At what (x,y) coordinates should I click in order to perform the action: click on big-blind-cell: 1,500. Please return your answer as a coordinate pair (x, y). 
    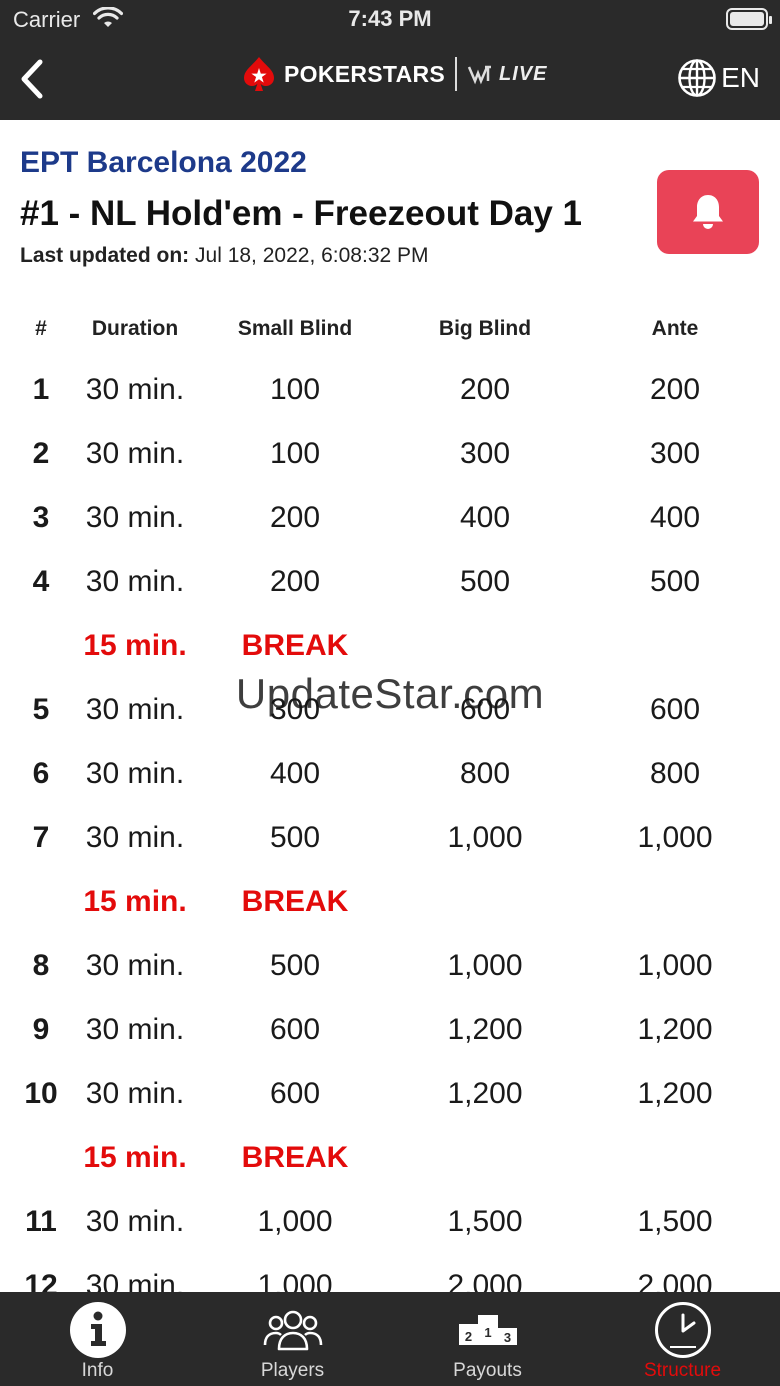
    Looking at the image, I should click on (485, 1221).